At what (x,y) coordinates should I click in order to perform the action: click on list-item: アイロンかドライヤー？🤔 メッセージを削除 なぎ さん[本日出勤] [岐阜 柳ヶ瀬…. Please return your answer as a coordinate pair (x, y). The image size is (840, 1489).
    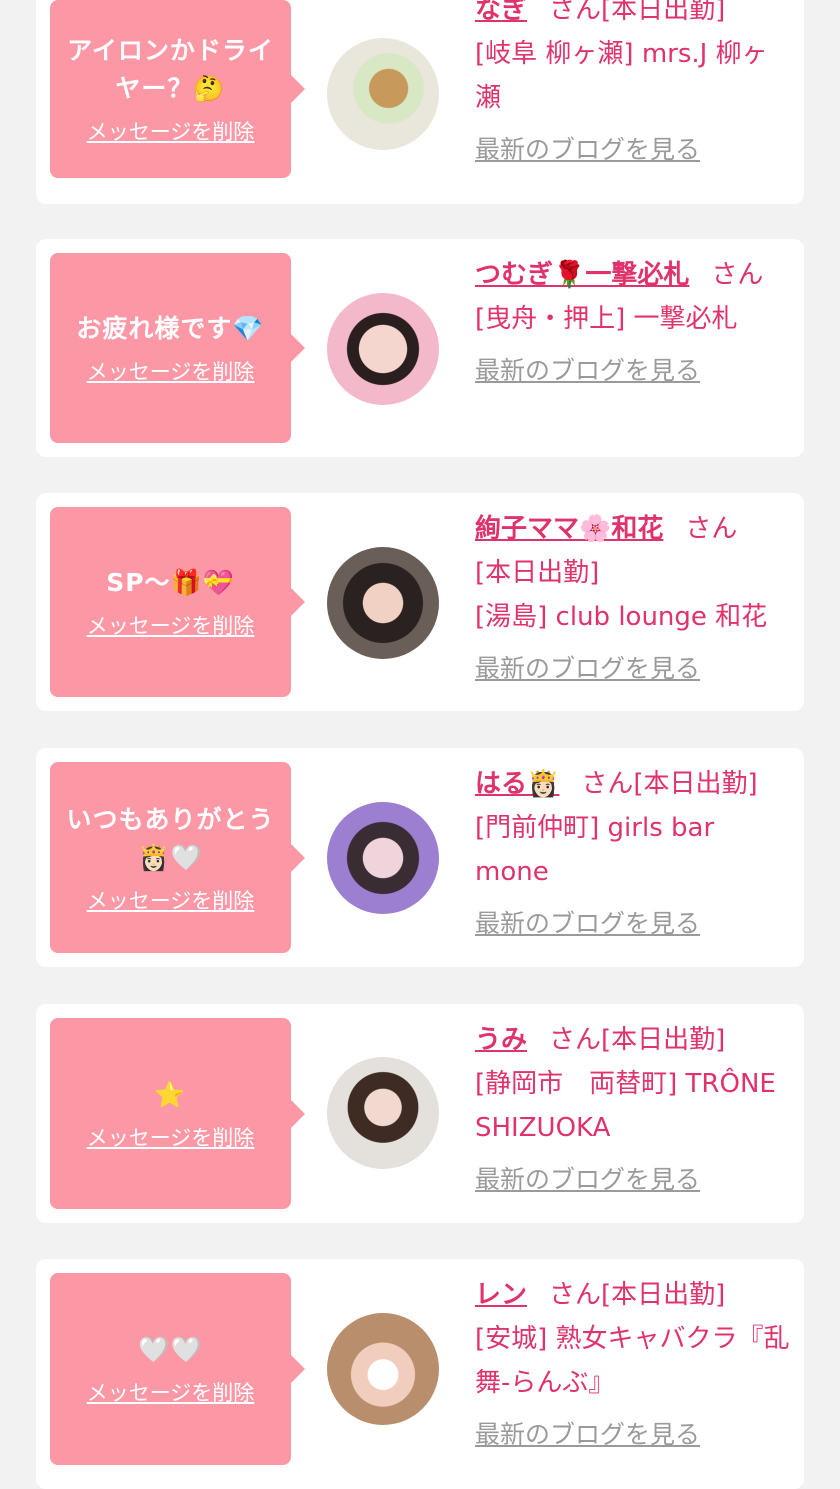
    Looking at the image, I should click on (420, 102).